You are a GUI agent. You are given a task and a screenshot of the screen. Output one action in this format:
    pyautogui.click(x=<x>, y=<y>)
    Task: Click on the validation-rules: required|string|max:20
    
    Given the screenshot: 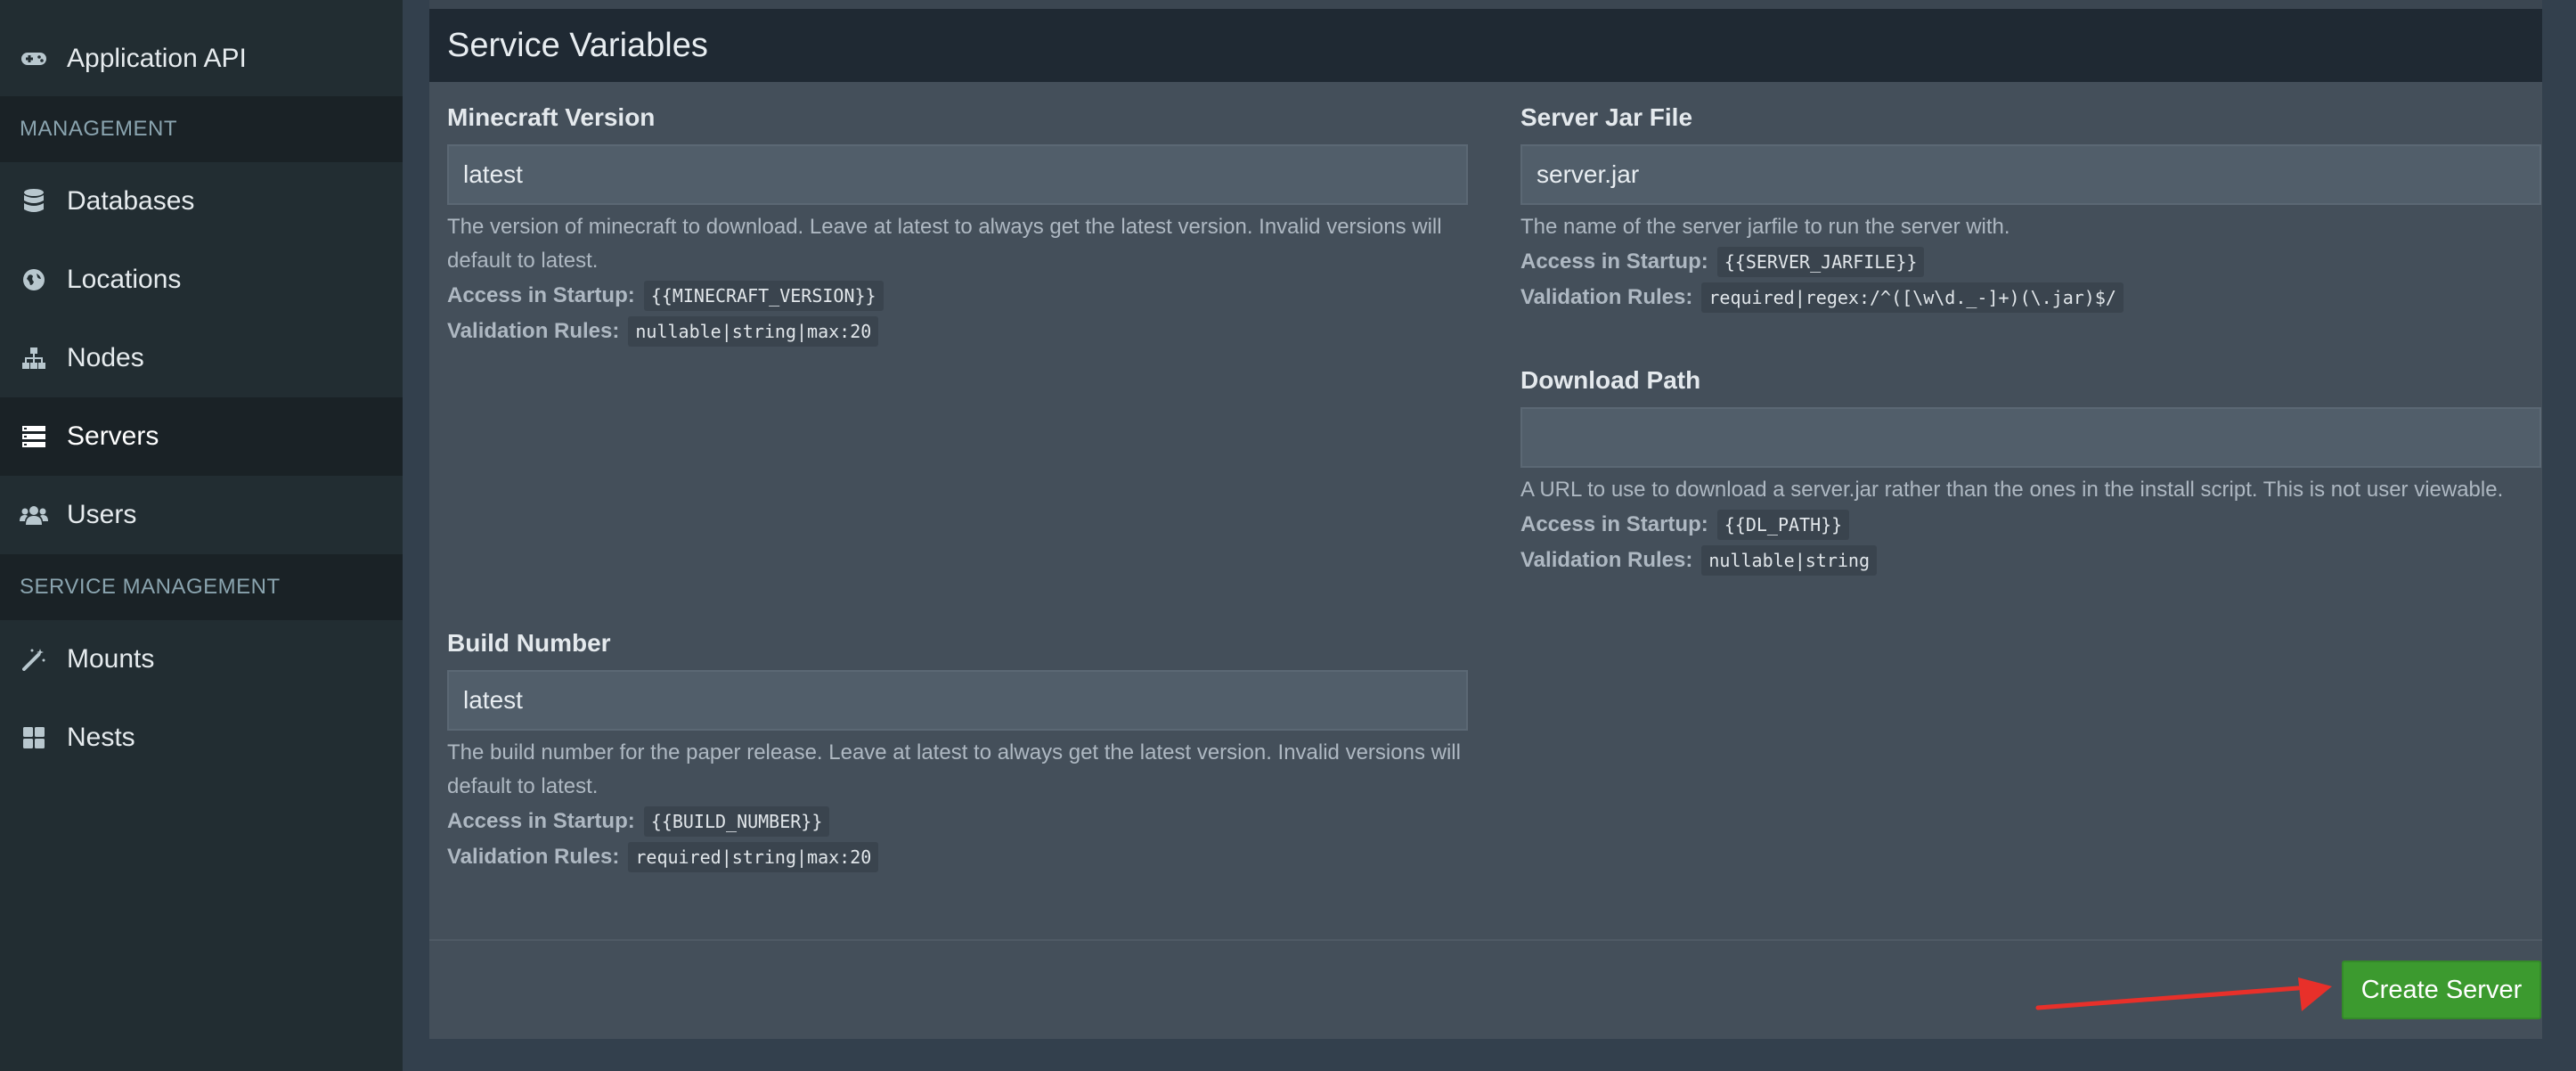 What is the action you would take?
    pyautogui.click(x=754, y=857)
    